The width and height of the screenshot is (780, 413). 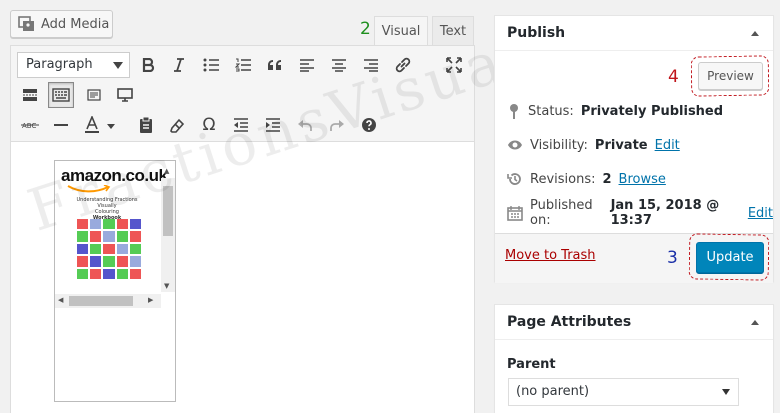 I want to click on undo-button, so click(x=305, y=125).